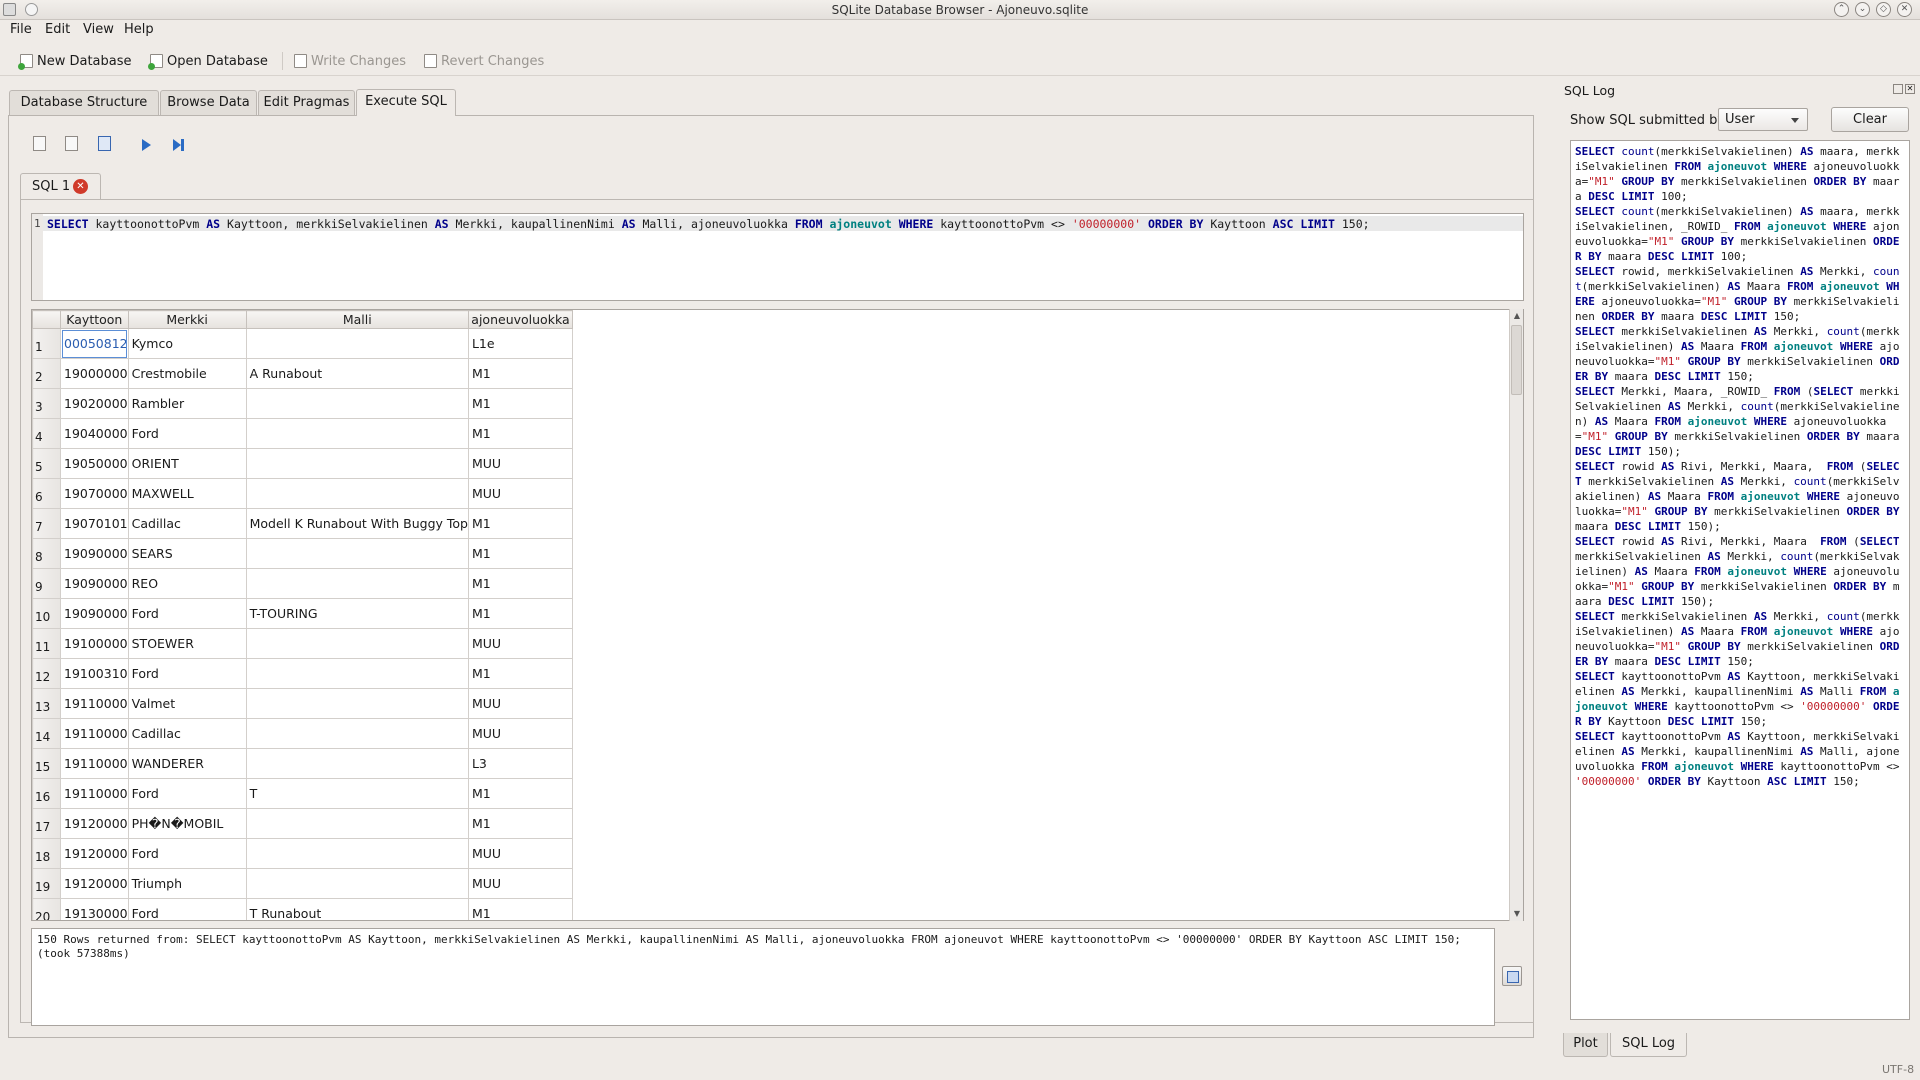 Image resolution: width=1920 pixels, height=1080 pixels. I want to click on cell-malli: A Runabout, so click(357, 373).